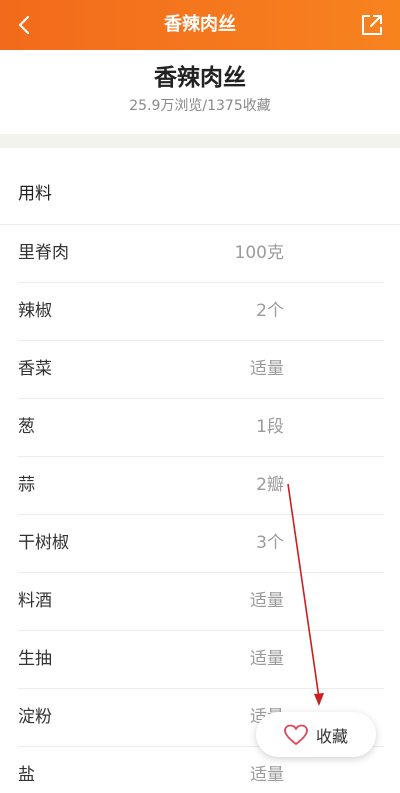 The height and width of the screenshot is (793, 400). I want to click on ingredient-name: 蒜, so click(26, 485).